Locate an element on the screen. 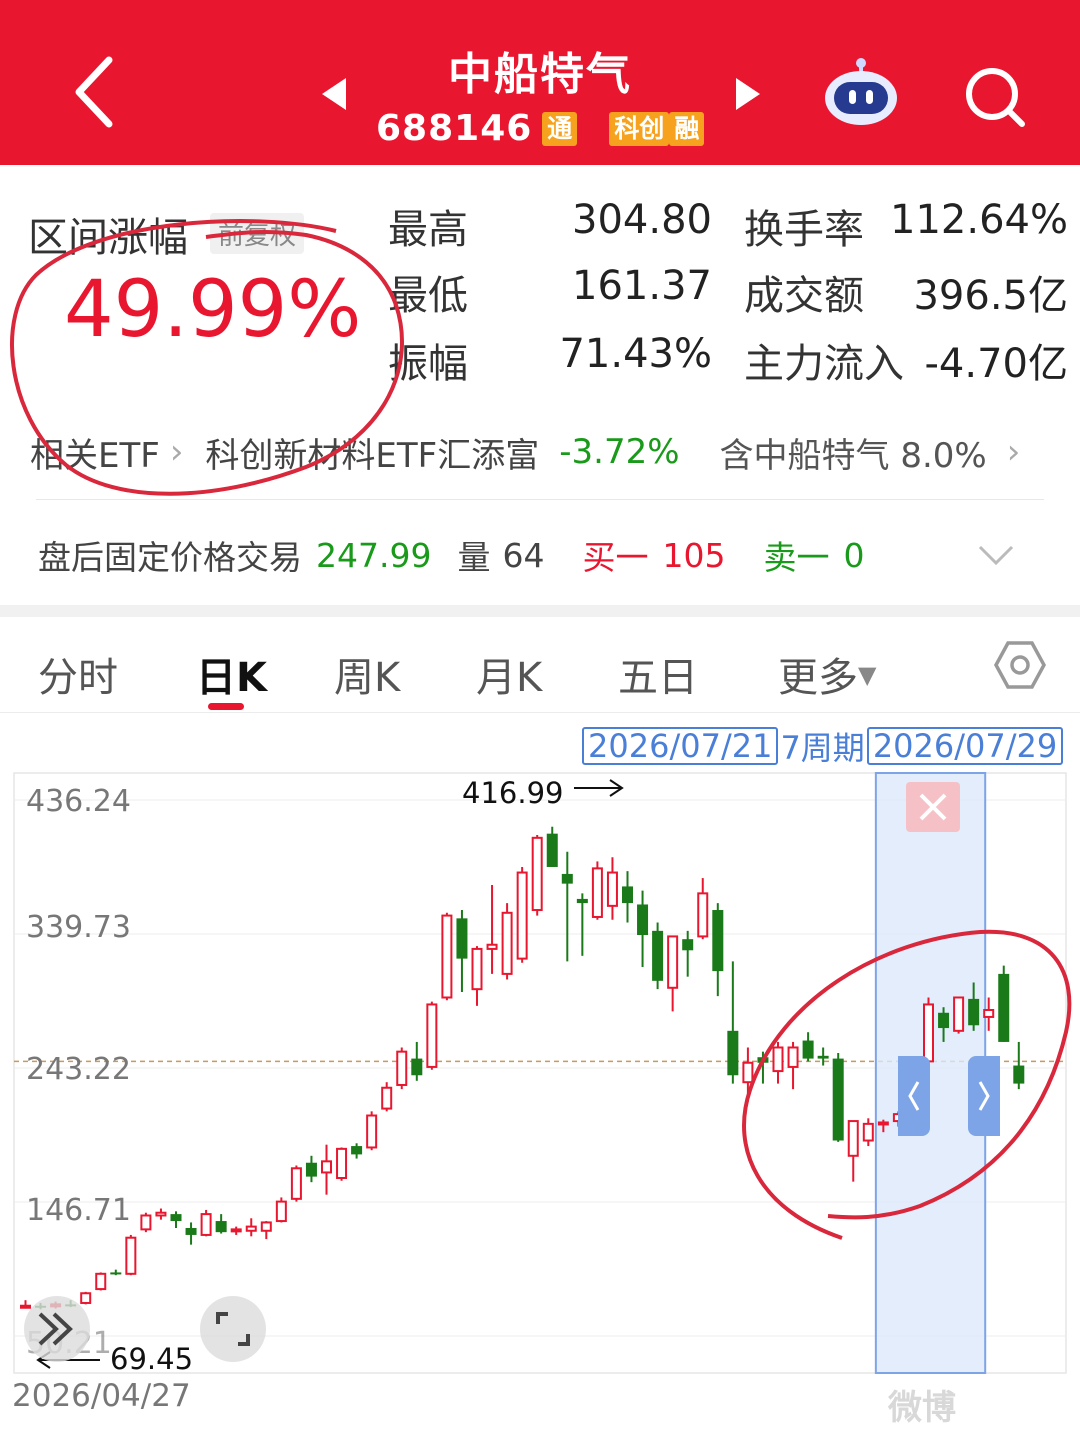 This screenshot has width=1080, height=1432. tab-five-day: 五日 is located at coordinates (658, 674).